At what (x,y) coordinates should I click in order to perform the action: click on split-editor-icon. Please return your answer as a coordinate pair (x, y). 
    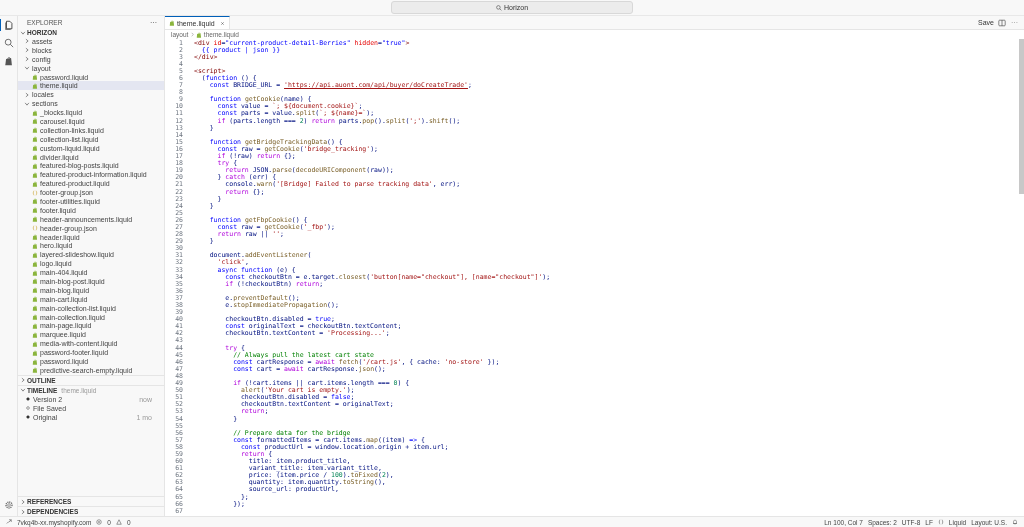
    Looking at the image, I should click on (1002, 22).